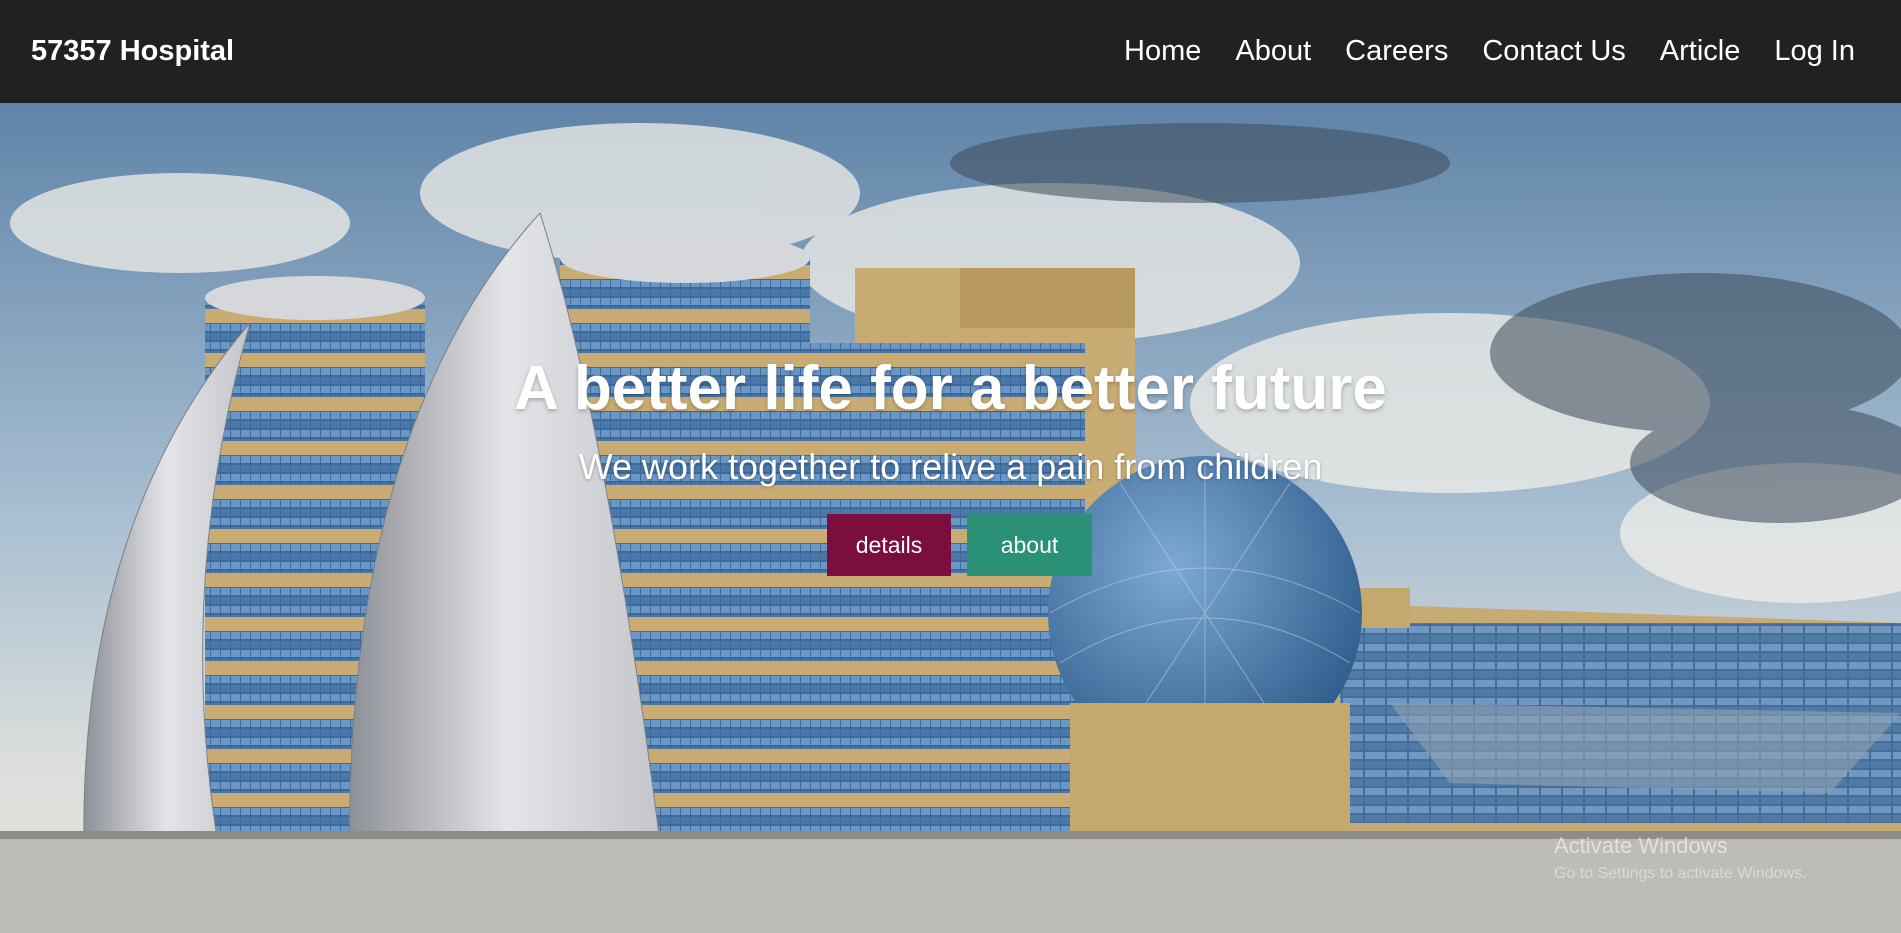 Image resolution: width=1901 pixels, height=933 pixels. Describe the element at coordinates (132, 51) in the screenshot. I see `brand-logo-link: 57357 Hospital` at that location.